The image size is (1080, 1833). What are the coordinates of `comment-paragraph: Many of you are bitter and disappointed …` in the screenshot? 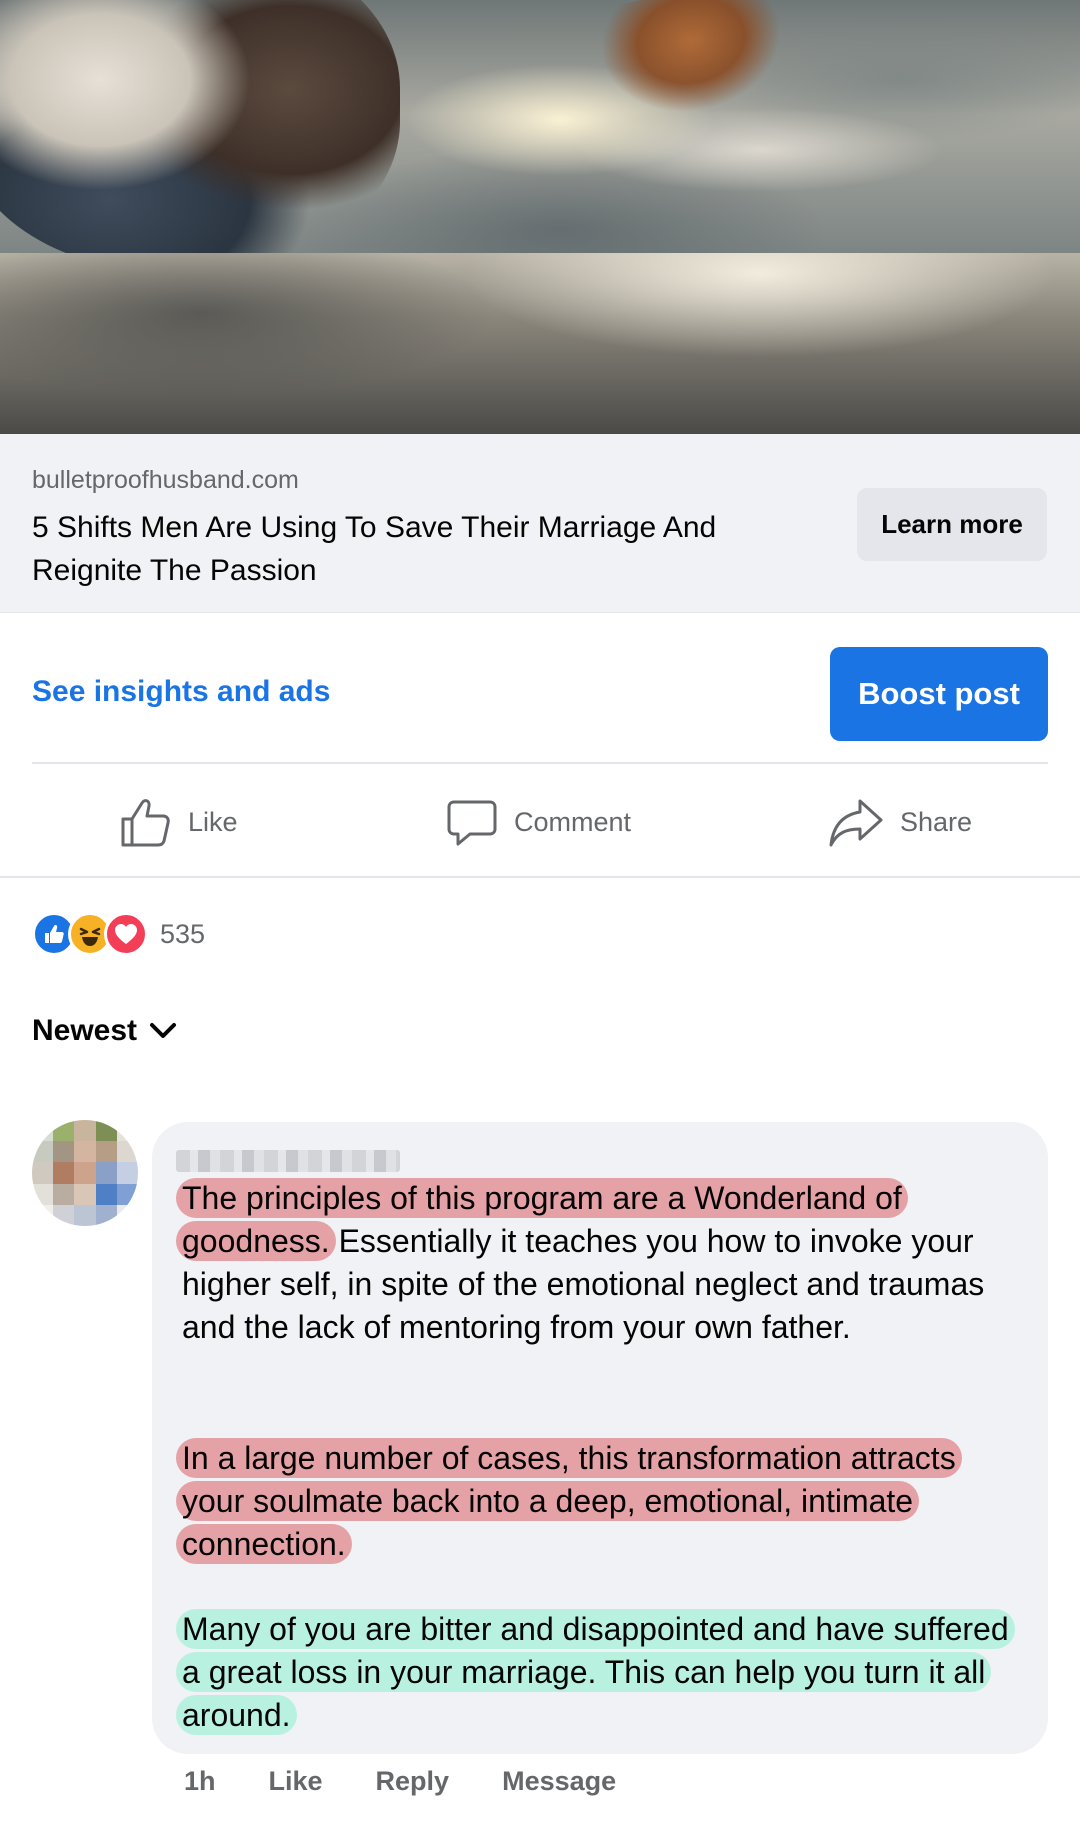 It's located at (599, 1672).